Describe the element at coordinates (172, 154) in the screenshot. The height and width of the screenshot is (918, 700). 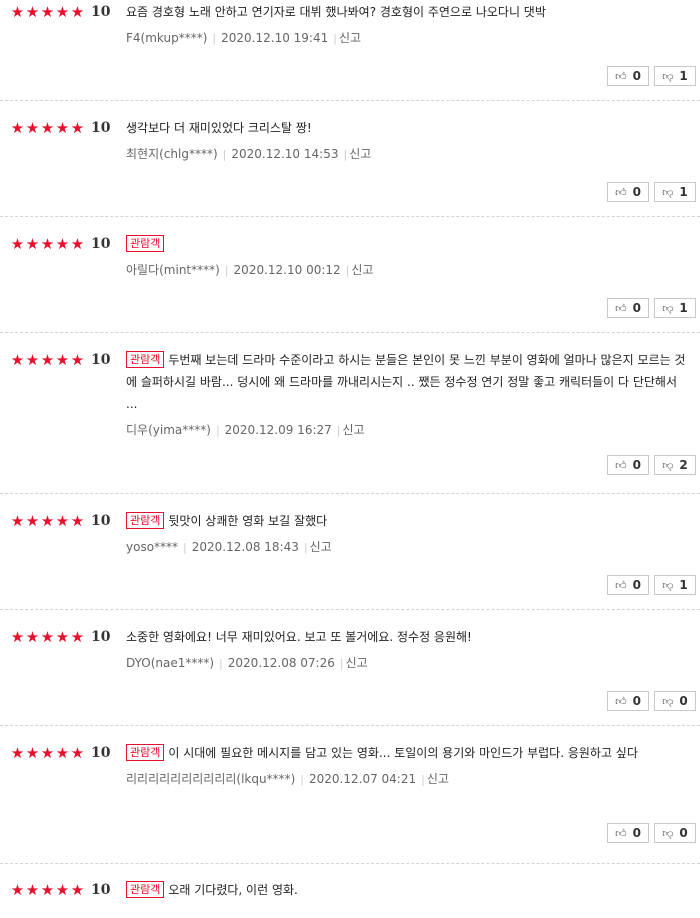
I see `reviewer-name: 최현지(chlg****)` at that location.